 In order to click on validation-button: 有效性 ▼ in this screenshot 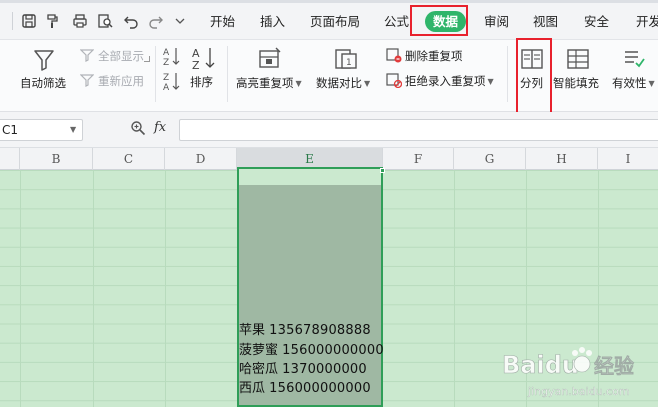, I will do `click(634, 70)`.